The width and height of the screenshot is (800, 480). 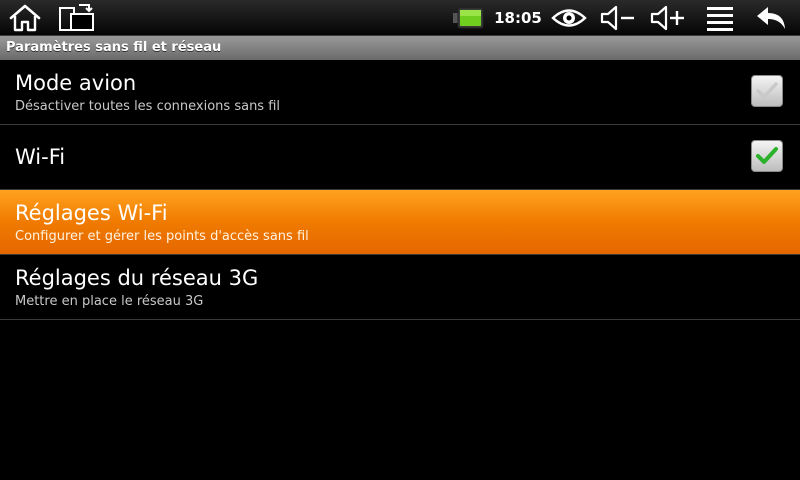 What do you see at coordinates (468, 17) in the screenshot?
I see `battery-icon` at bounding box center [468, 17].